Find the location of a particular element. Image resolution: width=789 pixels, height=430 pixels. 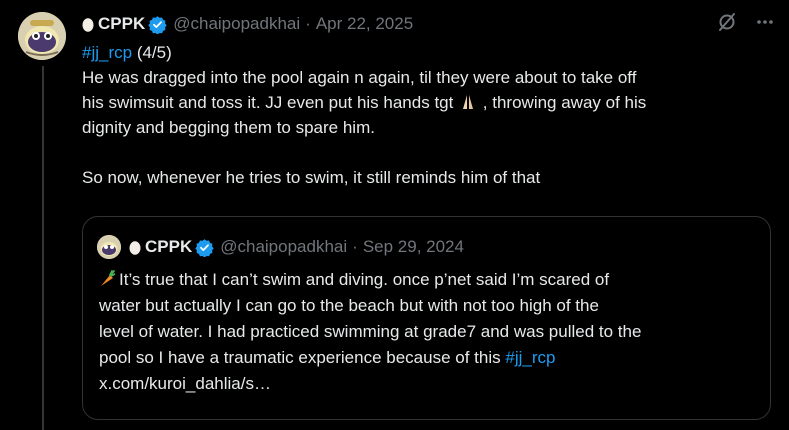

header-actions is located at coordinates (746, 22).